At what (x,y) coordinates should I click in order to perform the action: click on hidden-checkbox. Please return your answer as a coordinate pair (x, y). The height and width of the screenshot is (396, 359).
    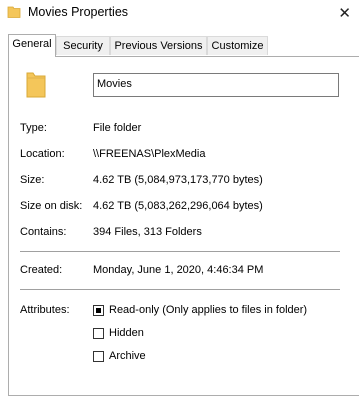
    Looking at the image, I should click on (98, 333).